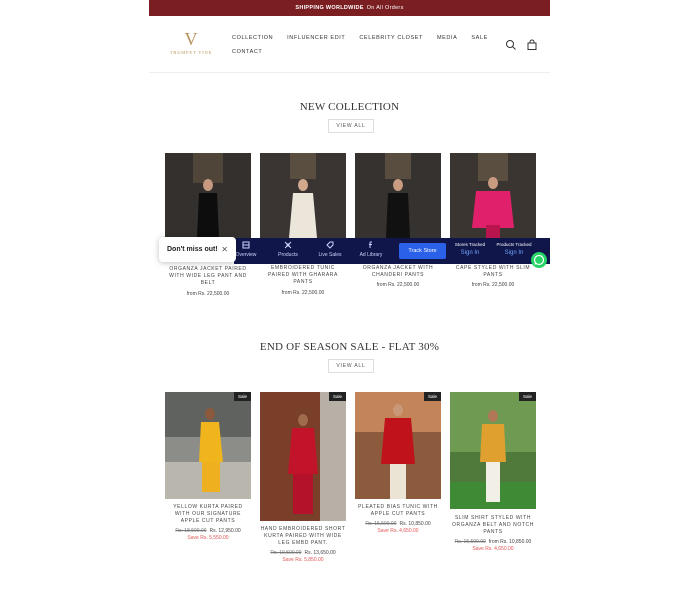 The height and width of the screenshot is (605, 700). What do you see at coordinates (316, 38) in the screenshot?
I see `nav-influencer-edit: INFLUENCER EDIT` at bounding box center [316, 38].